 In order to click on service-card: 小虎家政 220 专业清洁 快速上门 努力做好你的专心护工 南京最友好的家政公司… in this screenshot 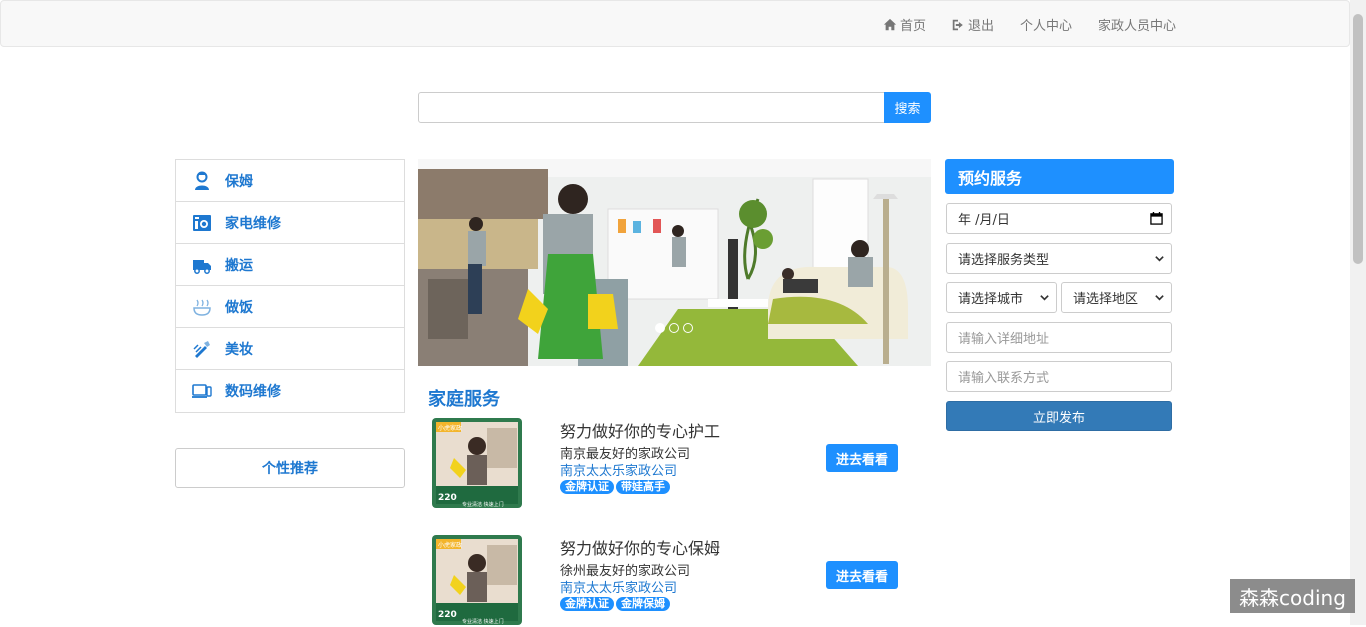, I will do `click(672, 464)`.